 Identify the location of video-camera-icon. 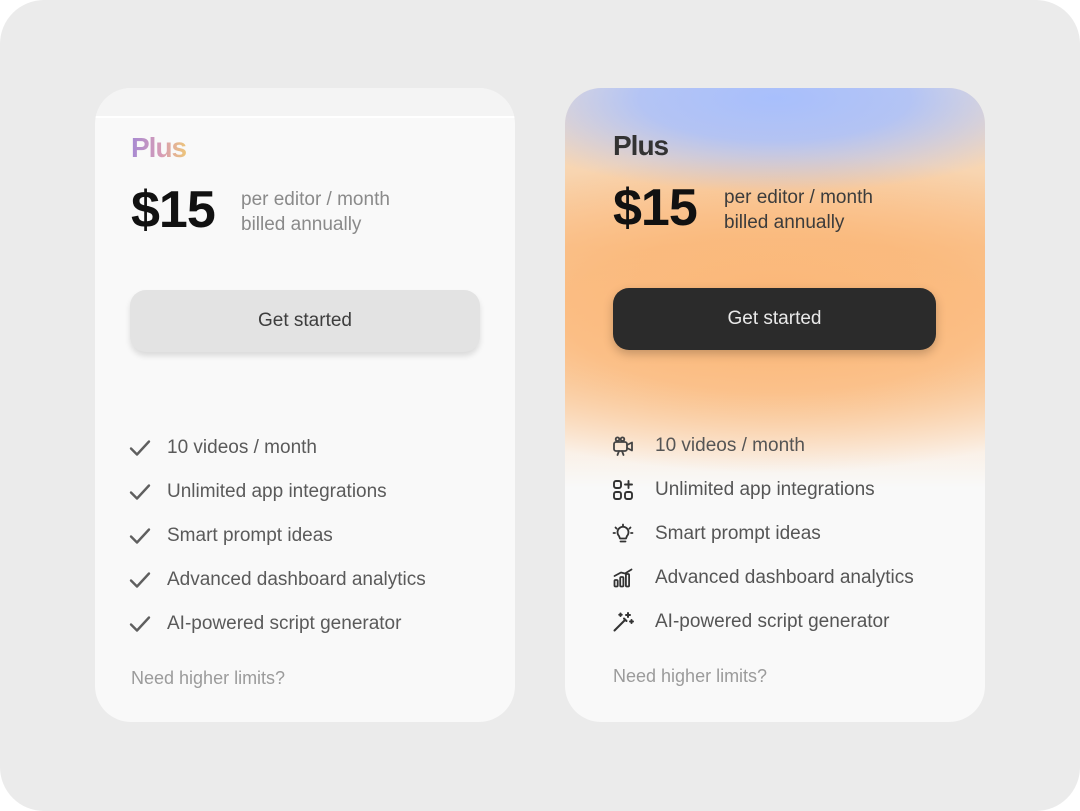
(623, 446).